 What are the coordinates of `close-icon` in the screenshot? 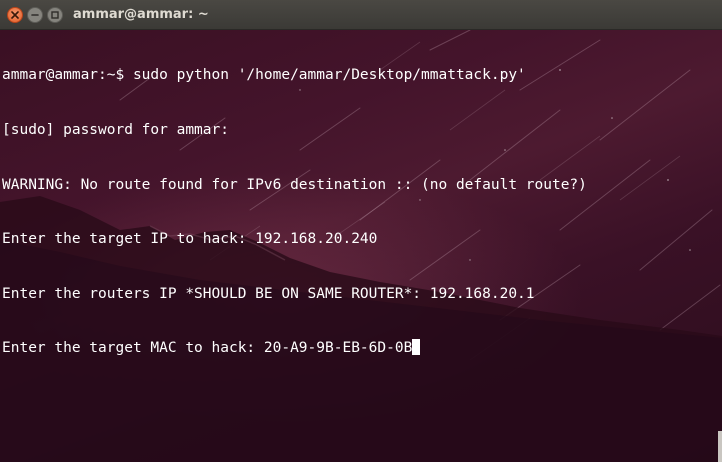 It's located at (15, 15).